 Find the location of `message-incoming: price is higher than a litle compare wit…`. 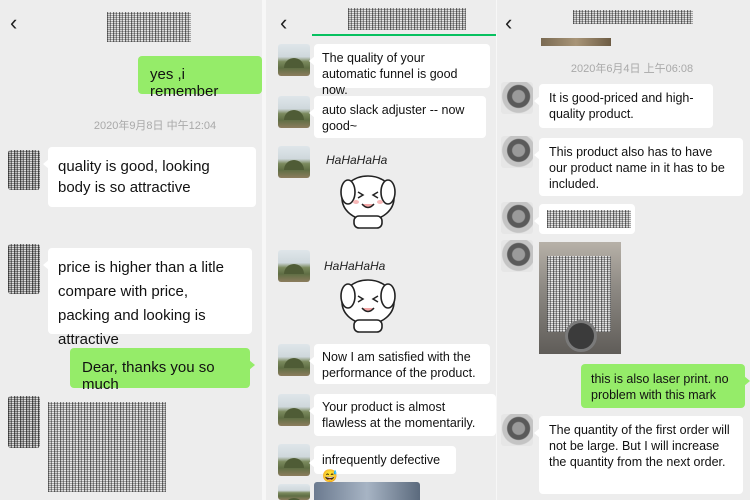

message-incoming: price is higher than a litle compare wit… is located at coordinates (147, 298).